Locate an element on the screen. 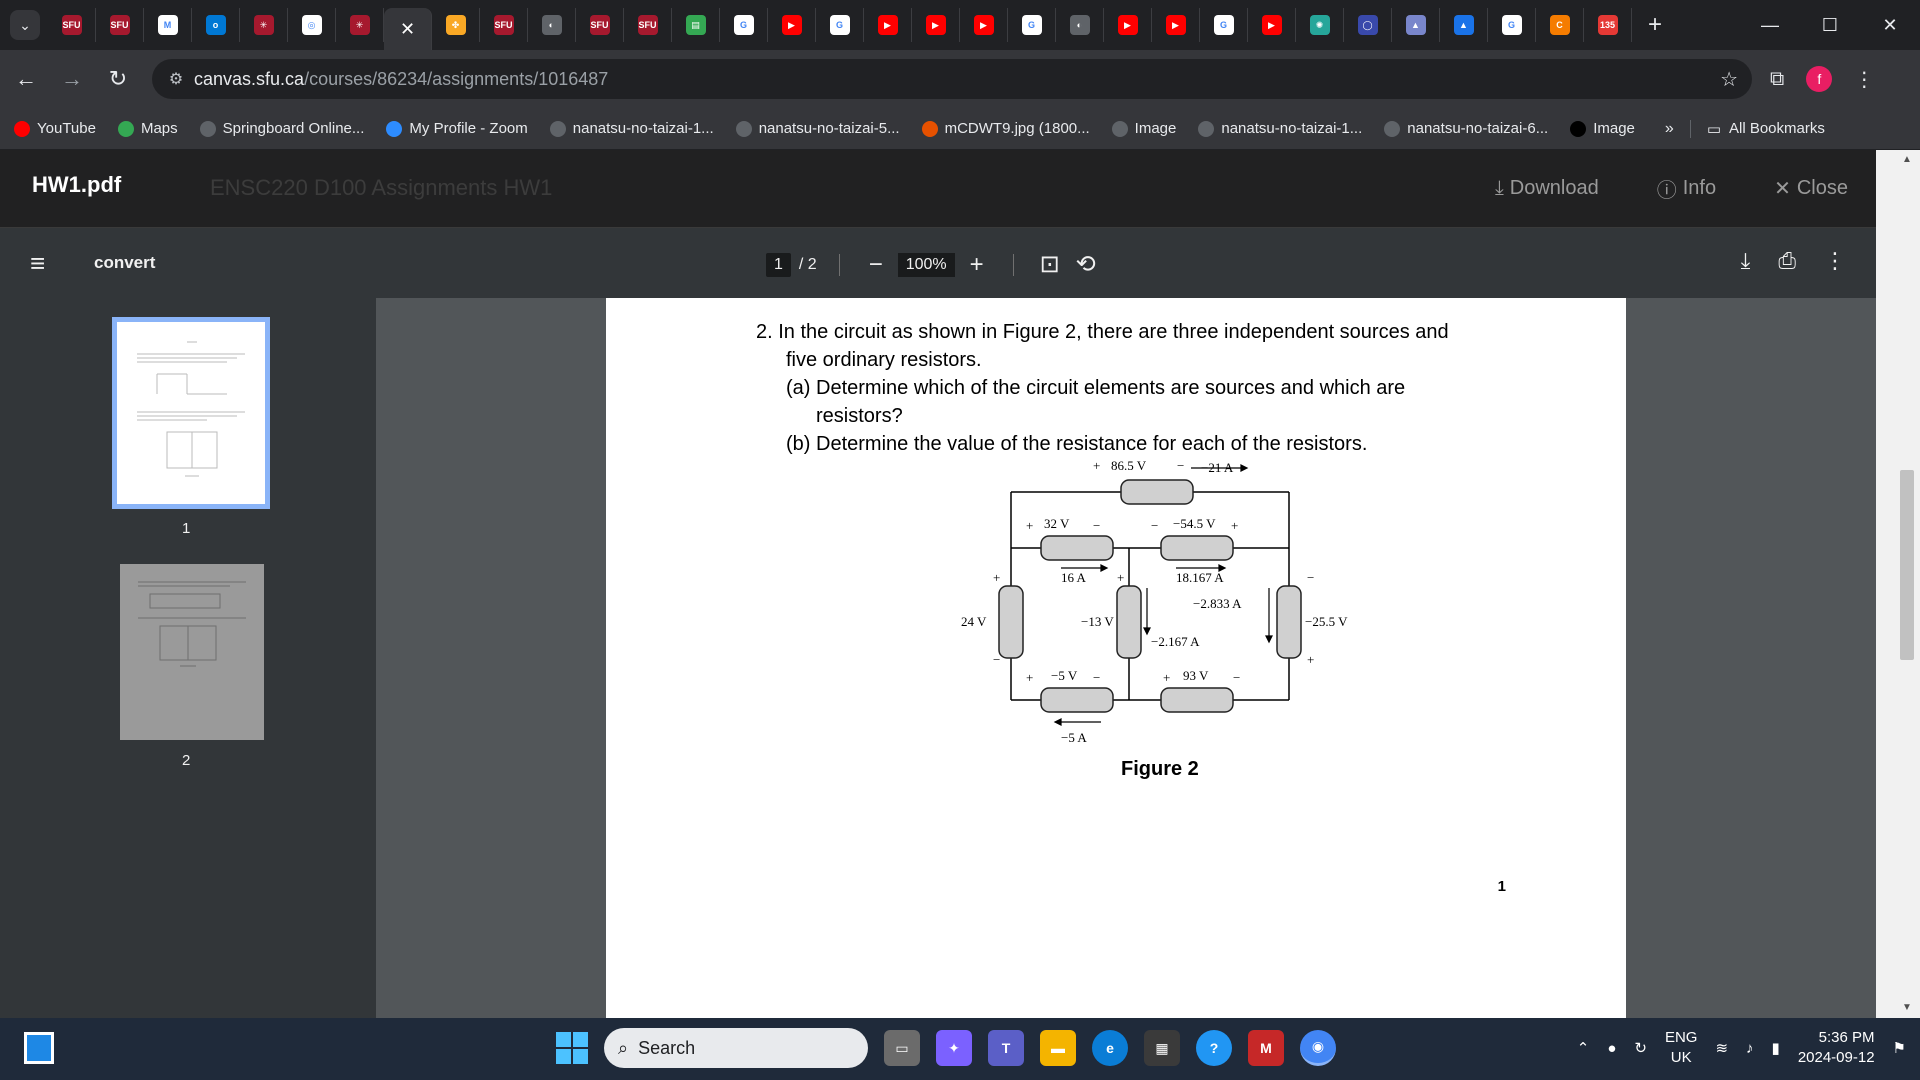  zoom-in-button: + is located at coordinates (977, 265).